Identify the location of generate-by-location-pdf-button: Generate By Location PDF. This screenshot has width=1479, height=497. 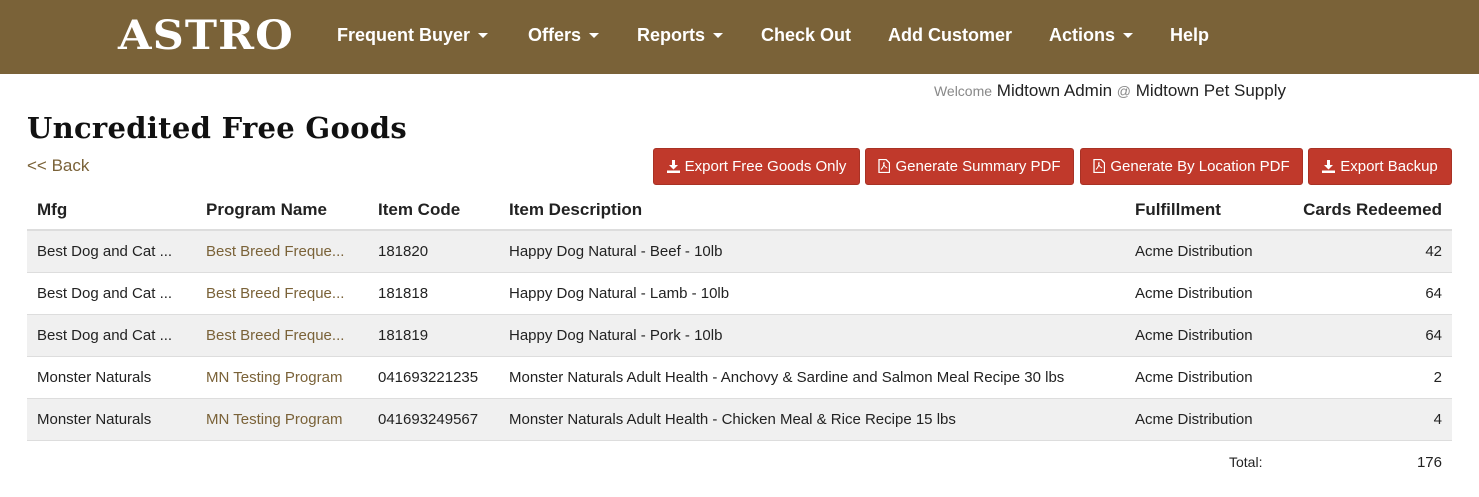
(1191, 166).